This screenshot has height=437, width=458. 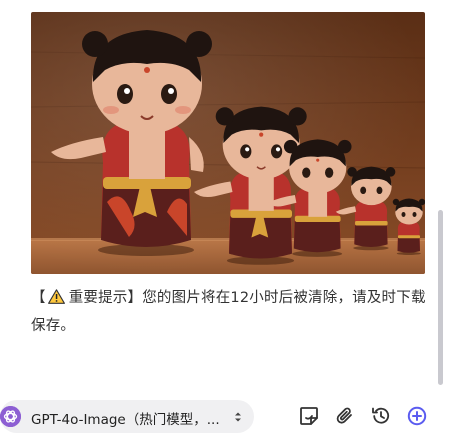 What do you see at coordinates (417, 416) in the screenshot?
I see `add-chat-icon` at bounding box center [417, 416].